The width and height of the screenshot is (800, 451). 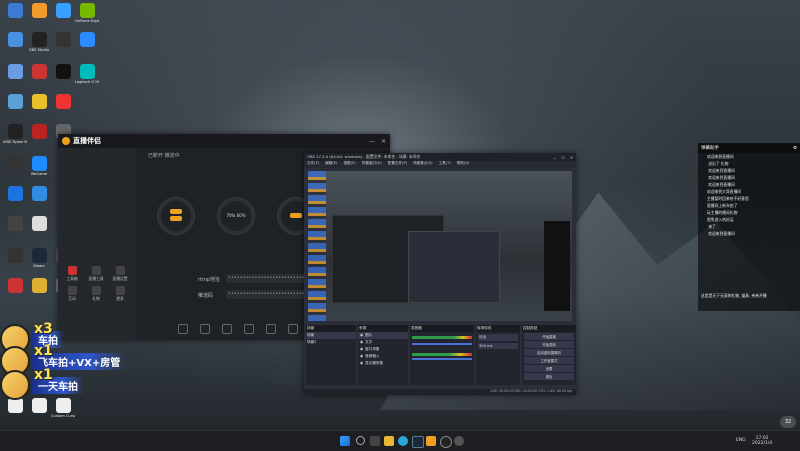 I want to click on edge-icon, so click(x=403, y=441).